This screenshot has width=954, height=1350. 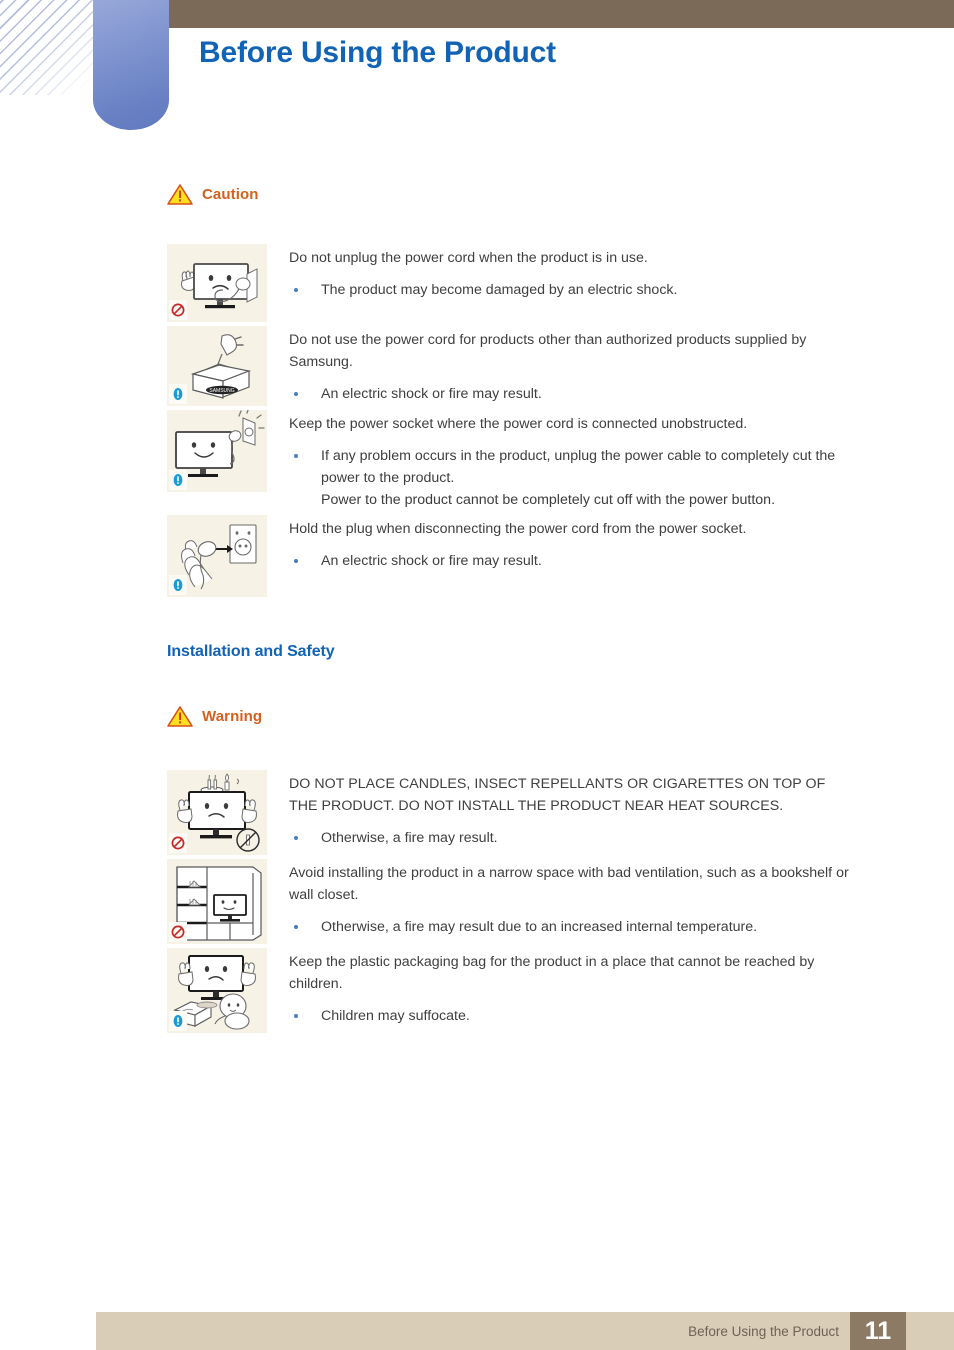 I want to click on footer-chapter-label: Before Using the Product, so click(x=763, y=1331).